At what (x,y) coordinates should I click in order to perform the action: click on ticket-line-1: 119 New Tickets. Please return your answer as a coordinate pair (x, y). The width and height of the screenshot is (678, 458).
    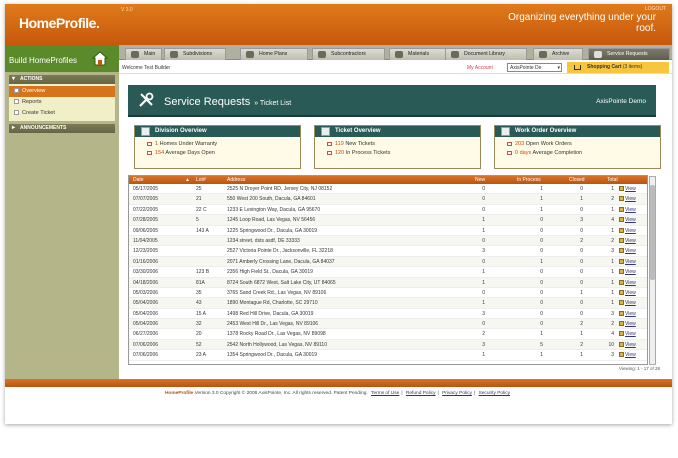
    Looking at the image, I should click on (397, 144).